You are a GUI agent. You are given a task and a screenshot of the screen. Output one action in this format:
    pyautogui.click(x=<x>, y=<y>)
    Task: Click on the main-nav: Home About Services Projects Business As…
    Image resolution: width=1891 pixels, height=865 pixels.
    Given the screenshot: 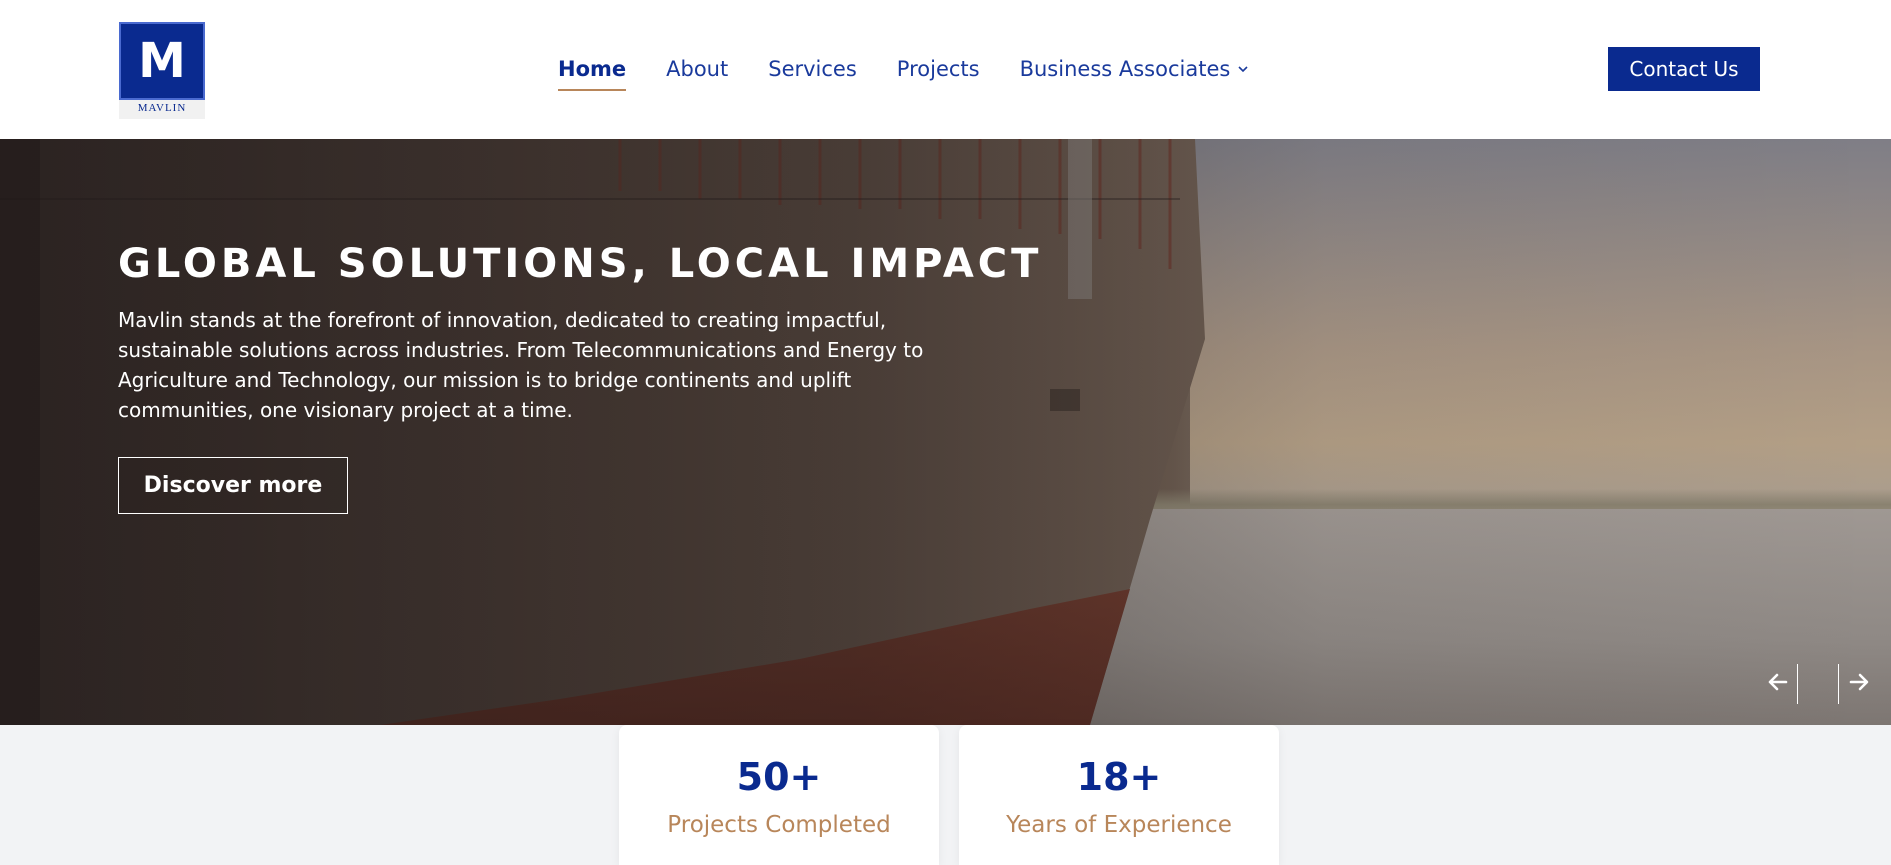 What is the action you would take?
    pyautogui.click(x=923, y=72)
    